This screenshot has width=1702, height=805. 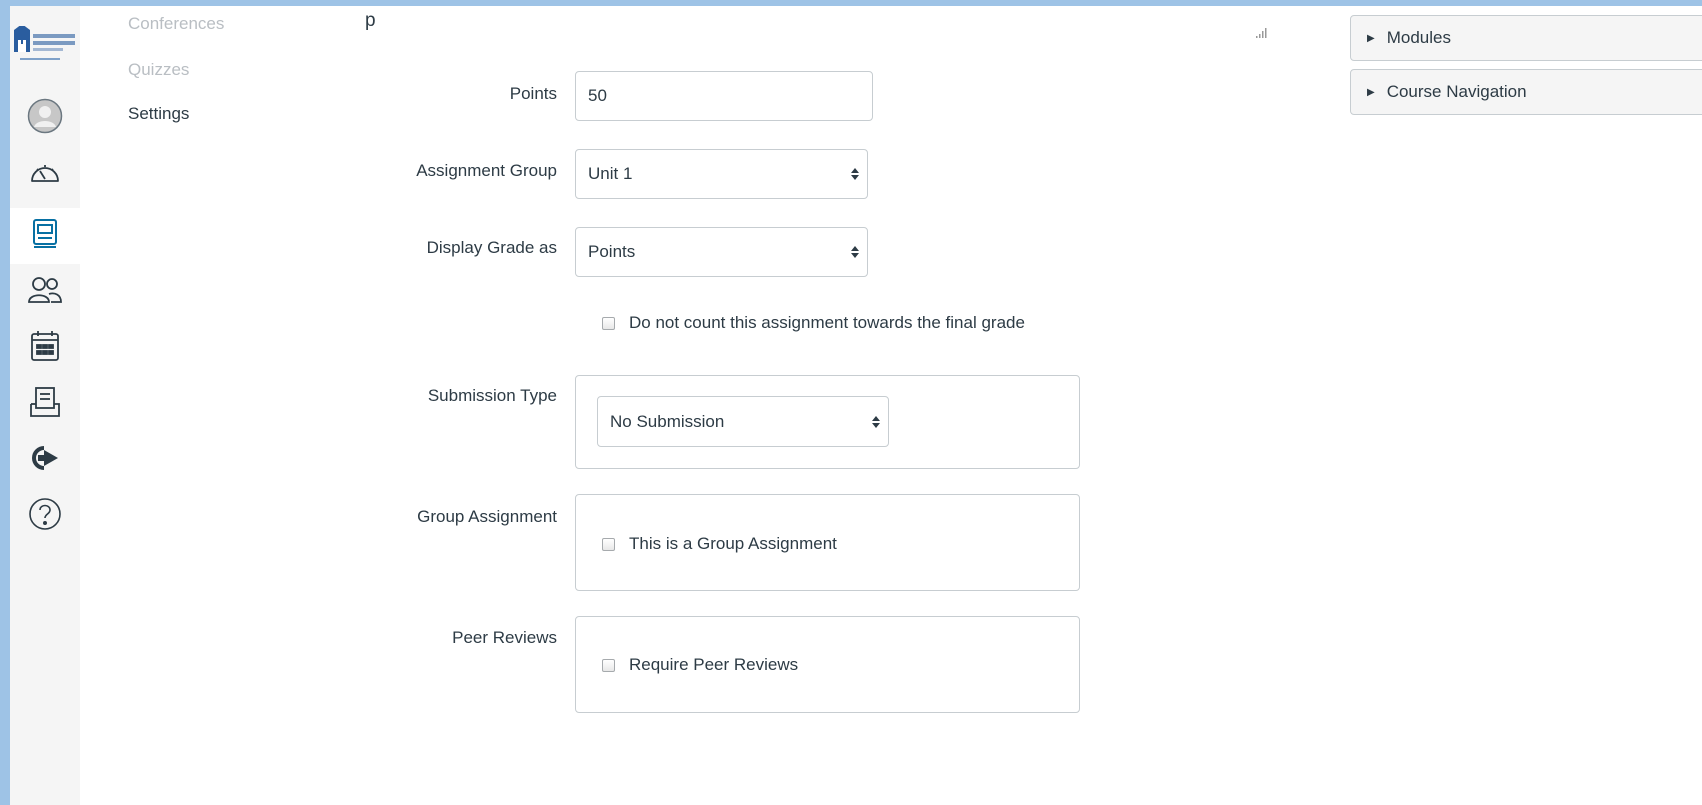 I want to click on commons-arrow-icon, so click(x=45, y=458).